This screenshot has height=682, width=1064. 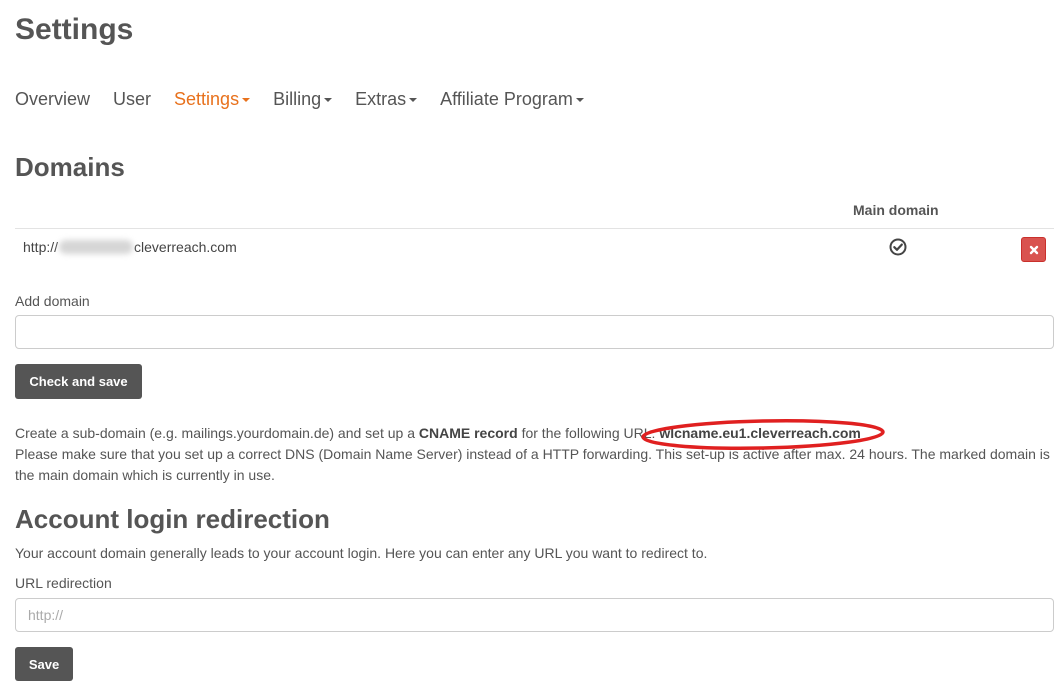 I want to click on info-cname-record: CNAME record, so click(x=468, y=433).